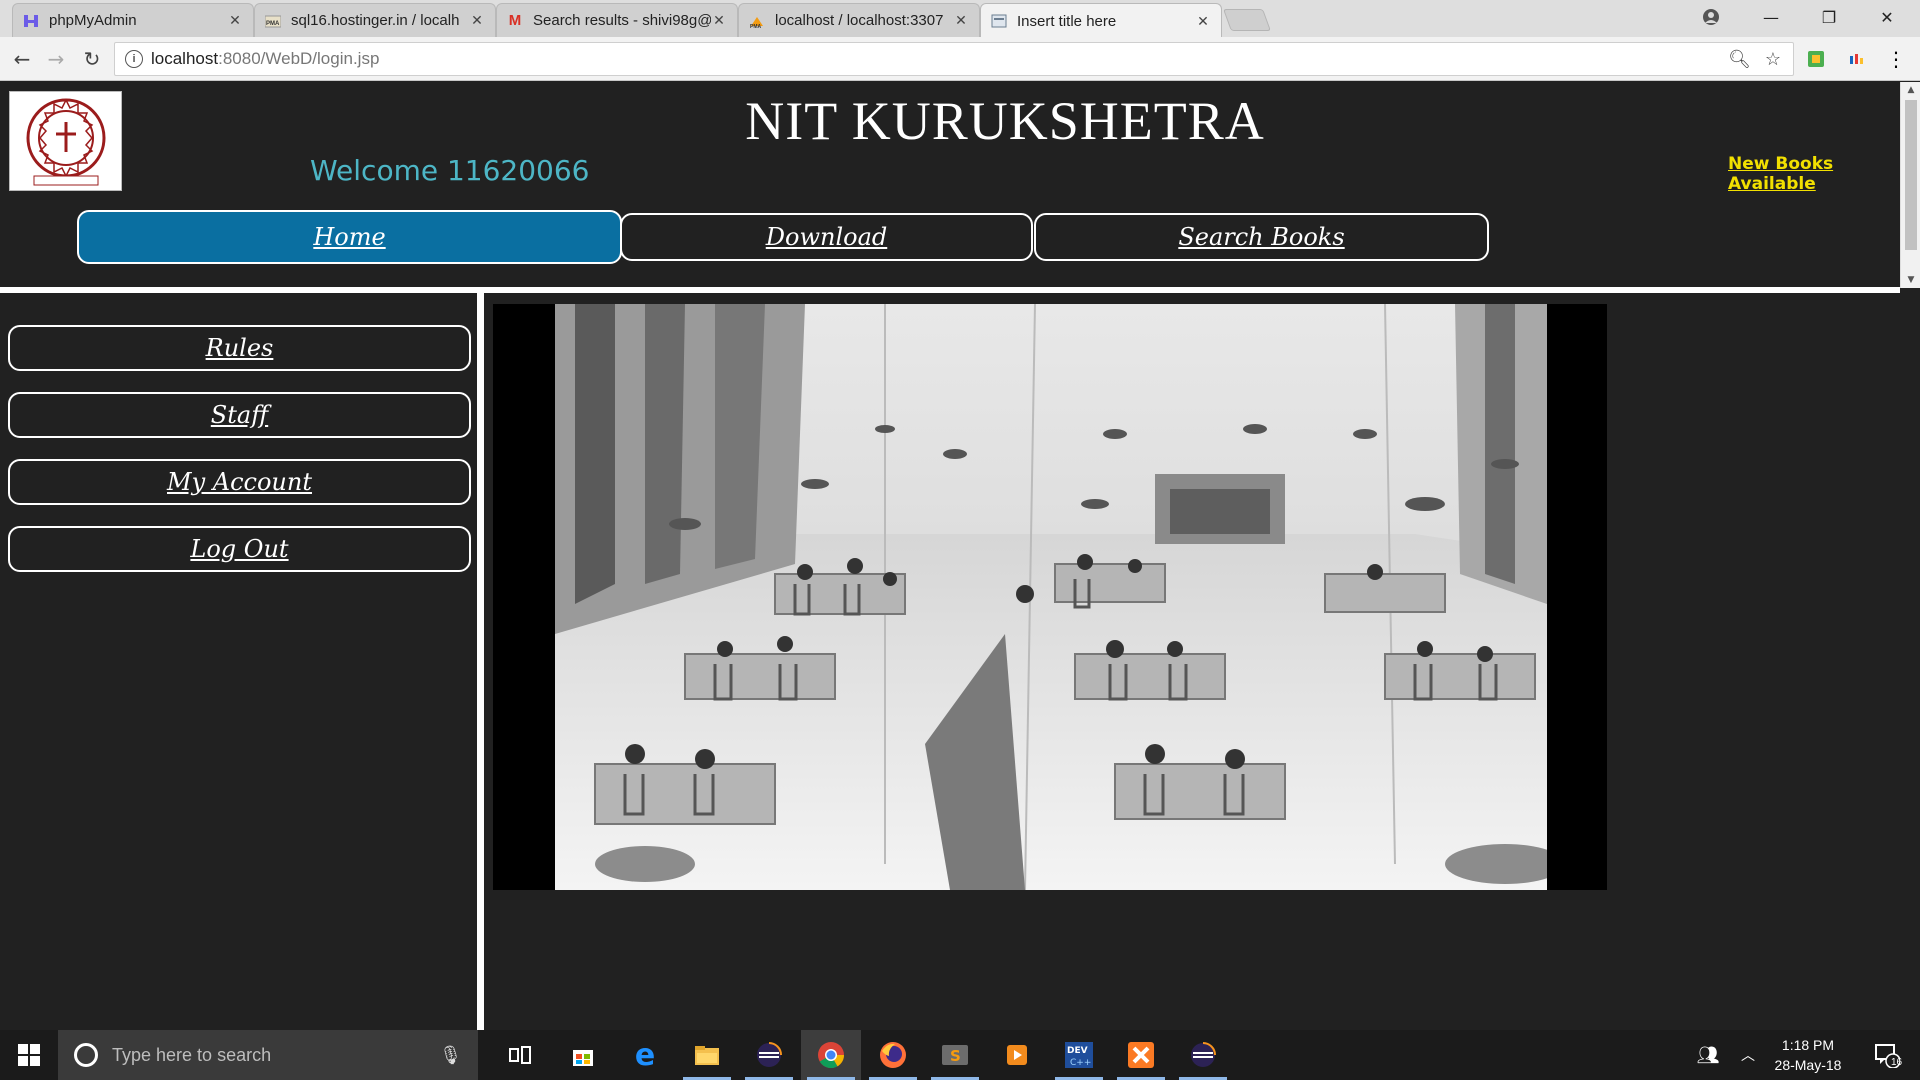 Image resolution: width=1920 pixels, height=1080 pixels. What do you see at coordinates (1910, 90) in the screenshot?
I see `scroll-up-icon: ▲` at bounding box center [1910, 90].